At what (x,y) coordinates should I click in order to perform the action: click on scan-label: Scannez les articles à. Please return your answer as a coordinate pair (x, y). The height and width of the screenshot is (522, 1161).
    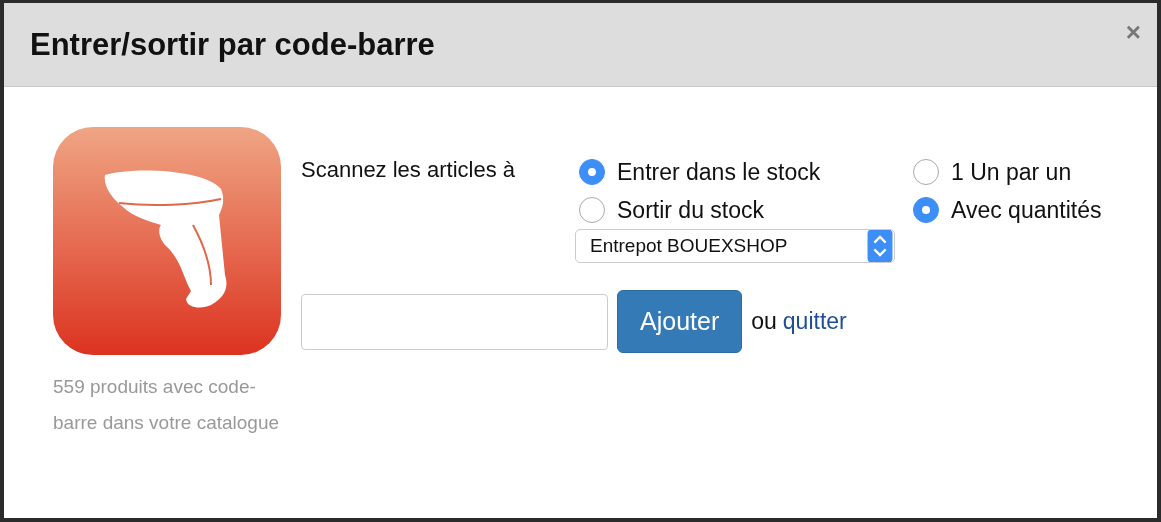
    Looking at the image, I should click on (408, 170).